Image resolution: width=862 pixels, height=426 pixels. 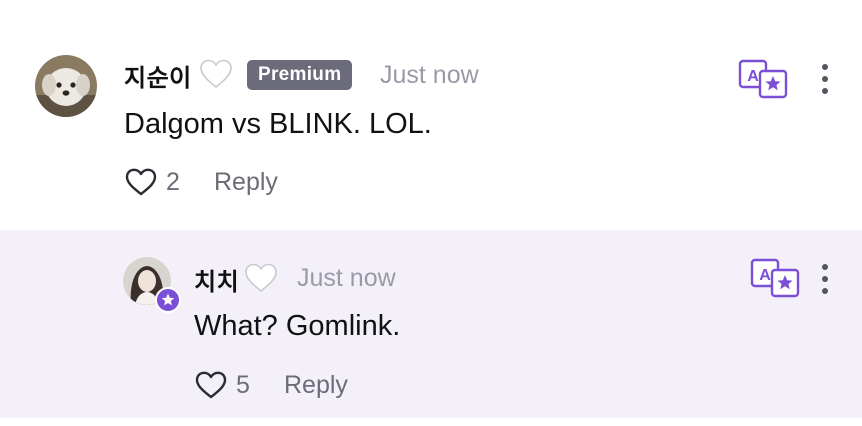 What do you see at coordinates (216, 279) in the screenshot?
I see `comment-author: 치치` at bounding box center [216, 279].